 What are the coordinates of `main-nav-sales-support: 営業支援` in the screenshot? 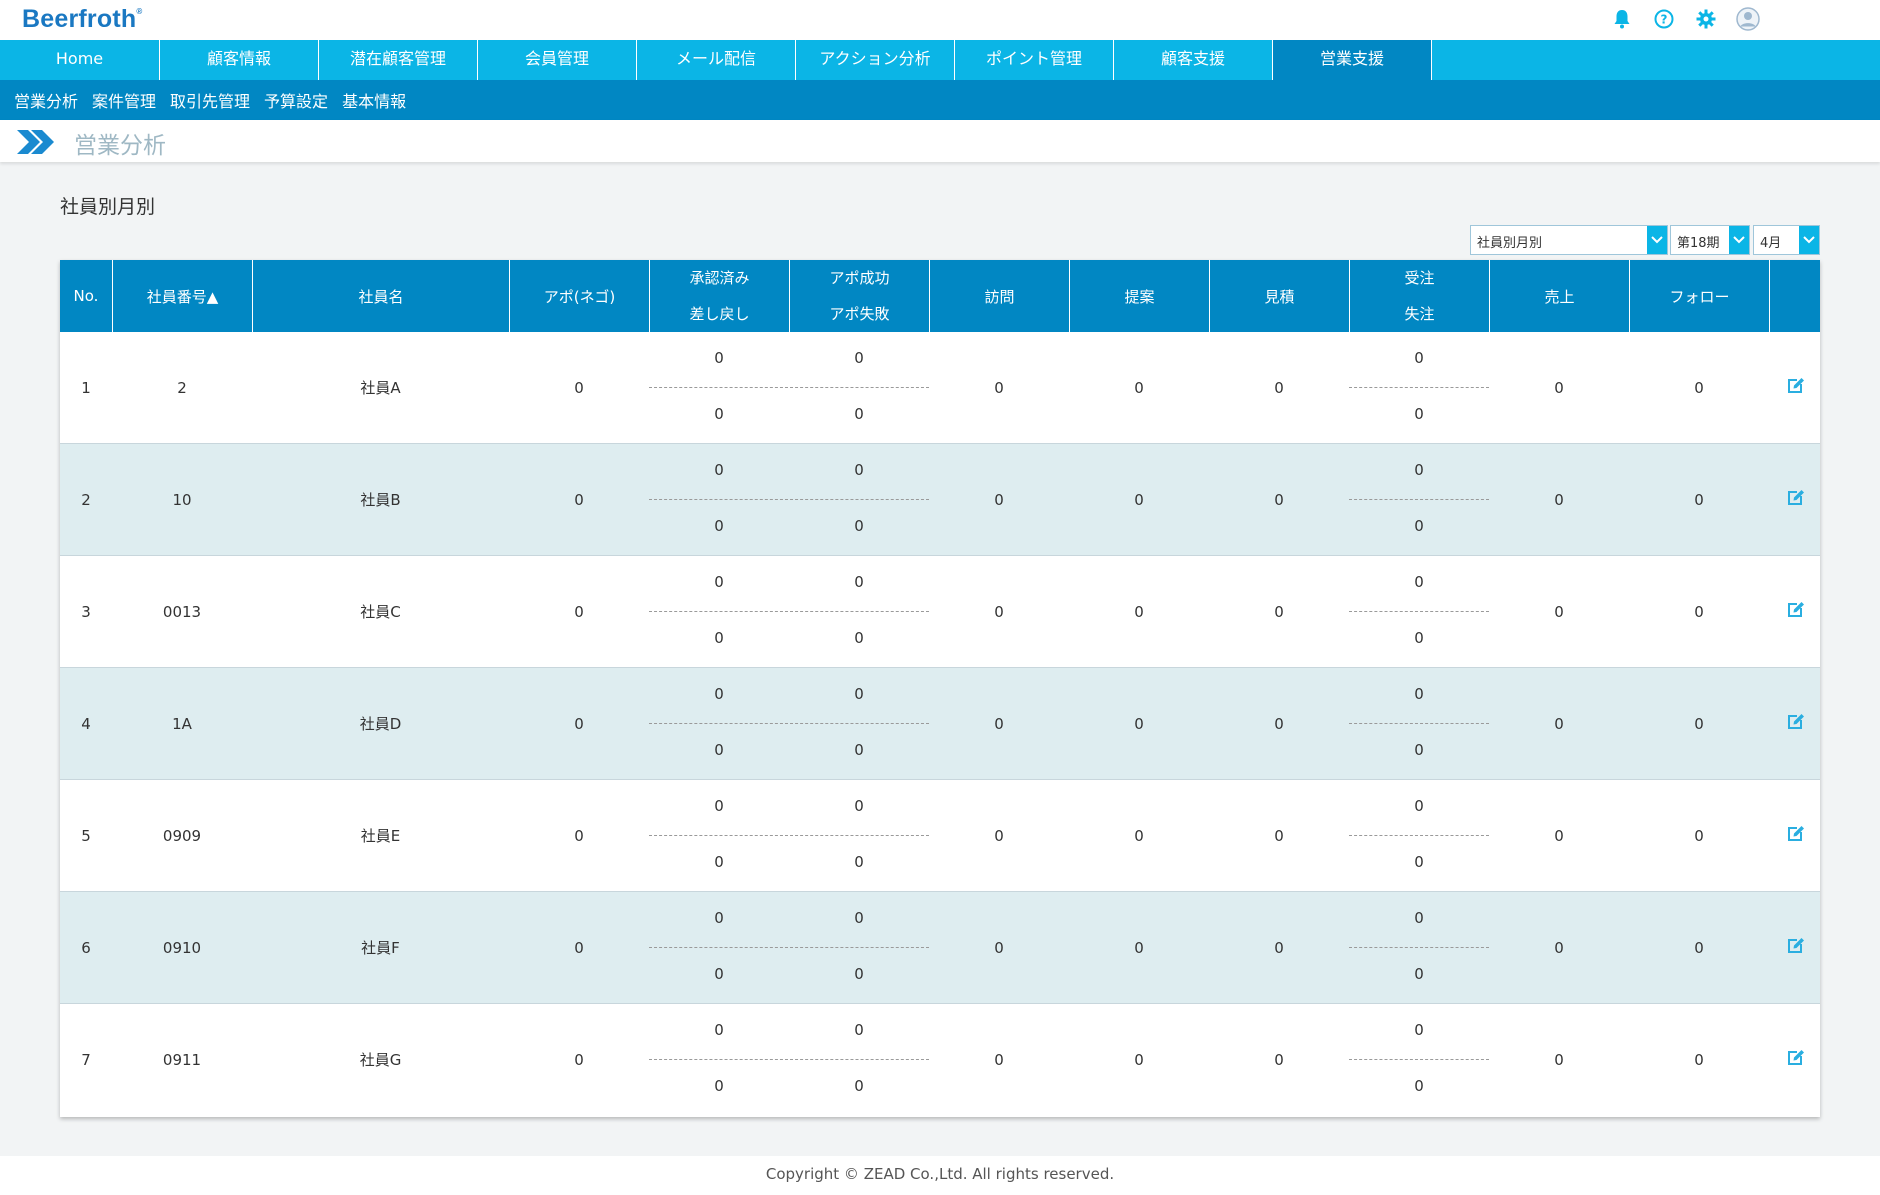 It's located at (1352, 60).